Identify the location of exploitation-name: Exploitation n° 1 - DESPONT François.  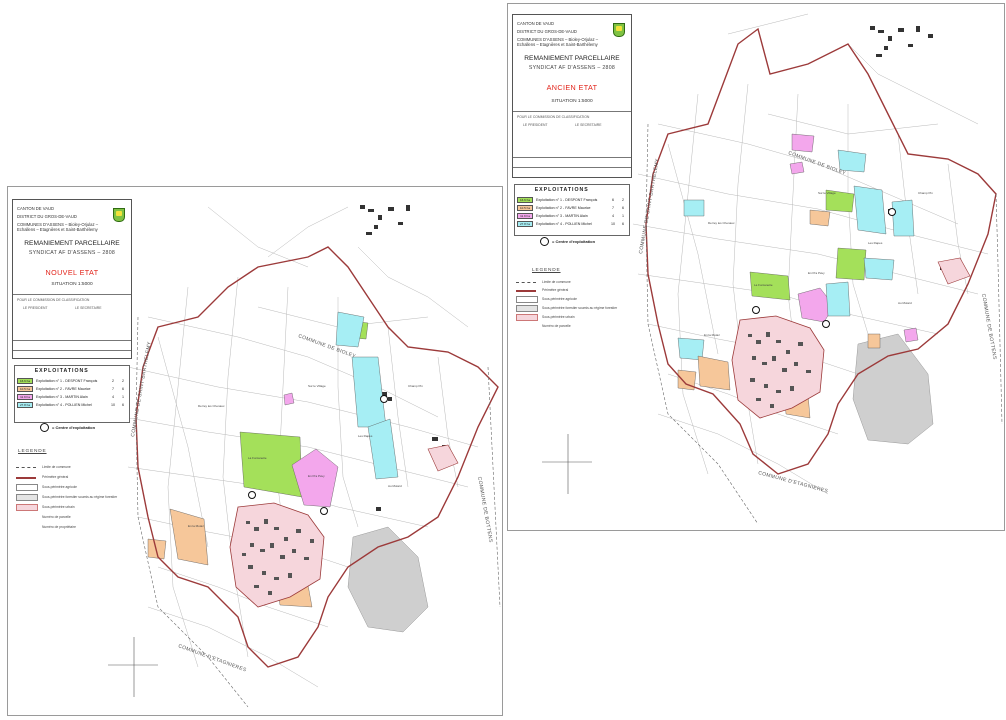
(67, 381).